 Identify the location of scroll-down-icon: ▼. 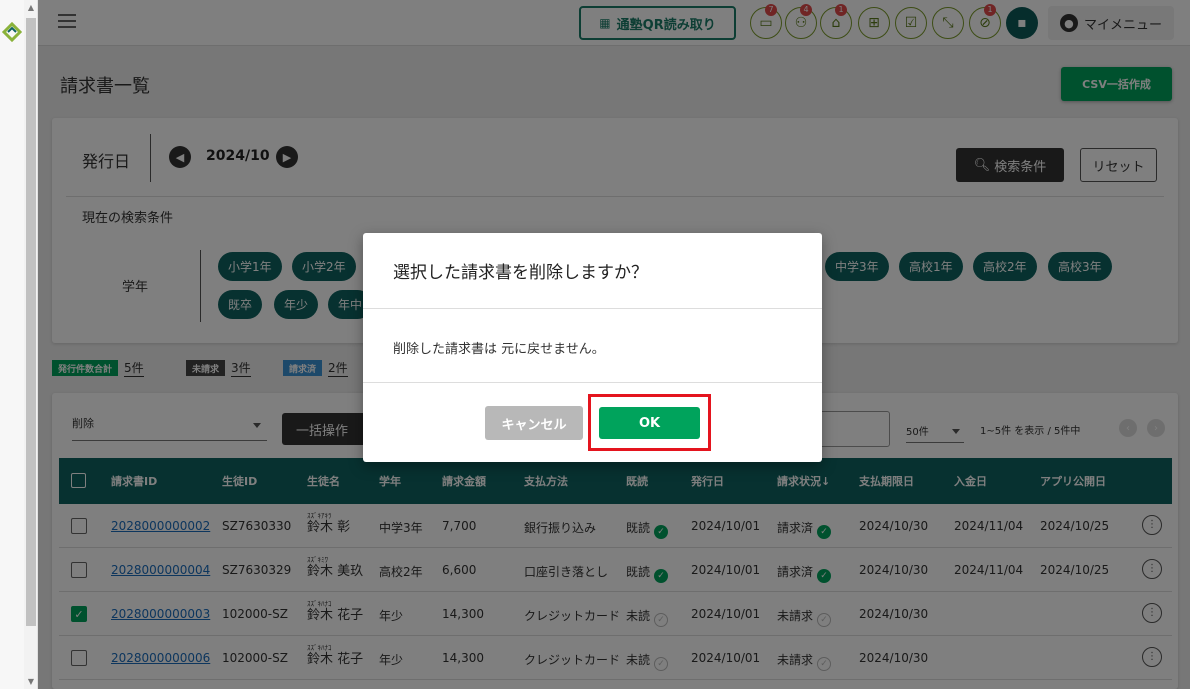
(31, 682).